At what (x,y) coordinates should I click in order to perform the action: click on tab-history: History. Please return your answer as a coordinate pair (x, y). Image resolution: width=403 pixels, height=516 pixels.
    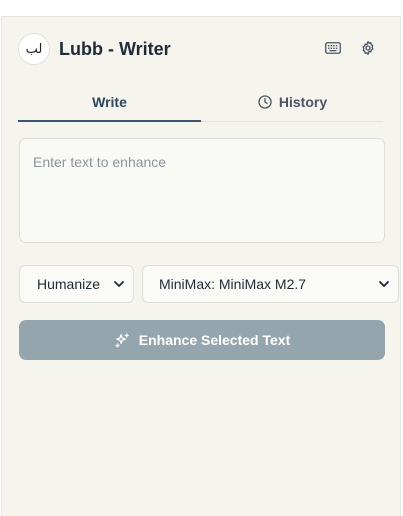
    Looking at the image, I should click on (292, 102).